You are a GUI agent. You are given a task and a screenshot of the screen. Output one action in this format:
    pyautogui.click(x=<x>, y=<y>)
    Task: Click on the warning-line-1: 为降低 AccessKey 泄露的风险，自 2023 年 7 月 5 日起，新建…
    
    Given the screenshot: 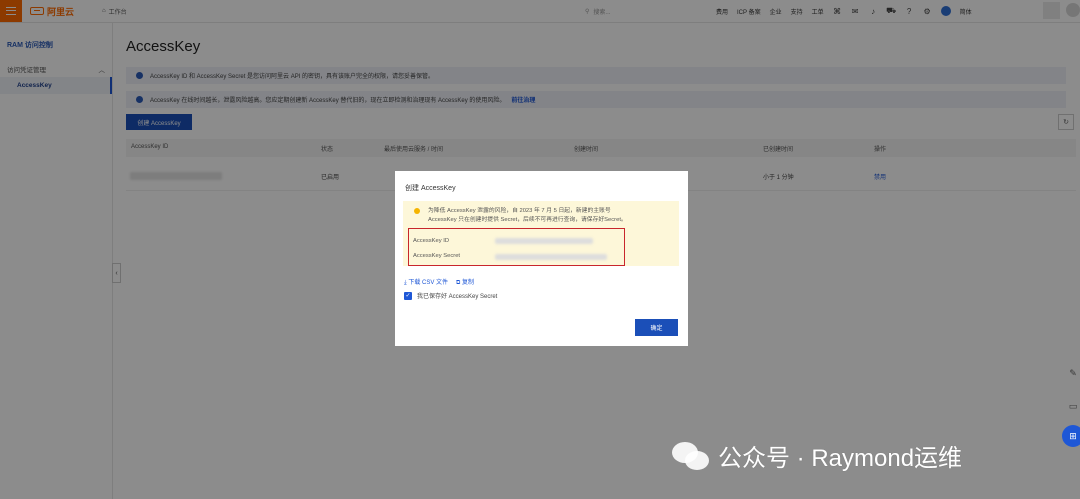 What is the action you would take?
    pyautogui.click(x=519, y=211)
    